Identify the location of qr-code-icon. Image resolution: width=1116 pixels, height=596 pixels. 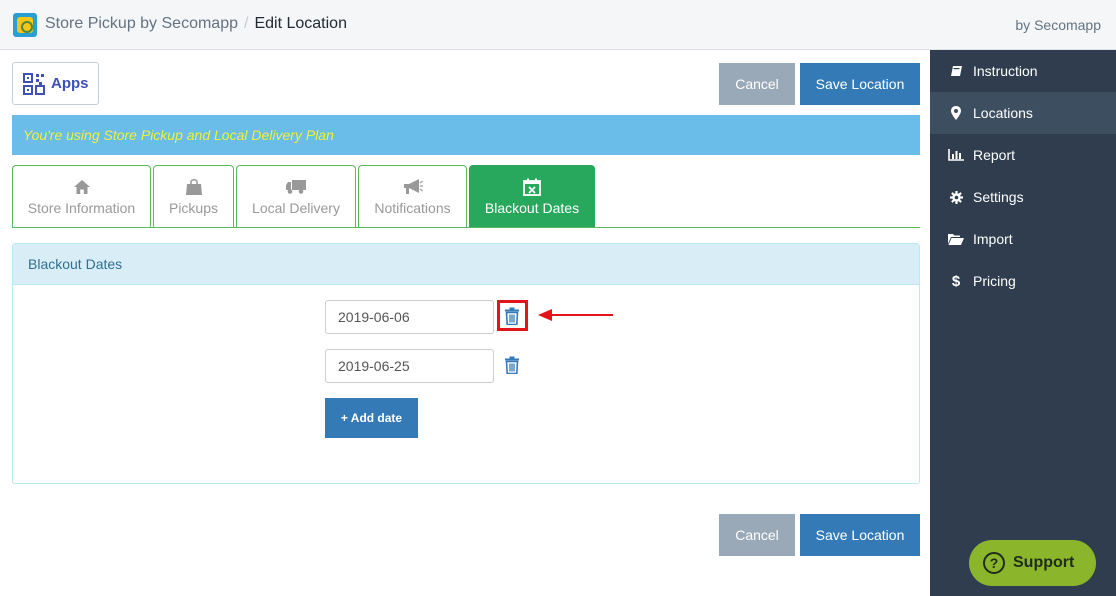
(34, 83).